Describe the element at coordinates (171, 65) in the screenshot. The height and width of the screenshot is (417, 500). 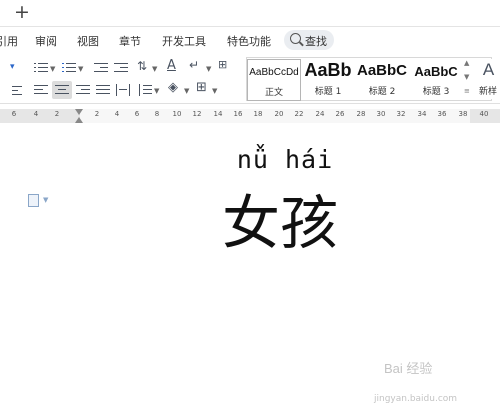
I see `char-spacing-icon: A` at that location.